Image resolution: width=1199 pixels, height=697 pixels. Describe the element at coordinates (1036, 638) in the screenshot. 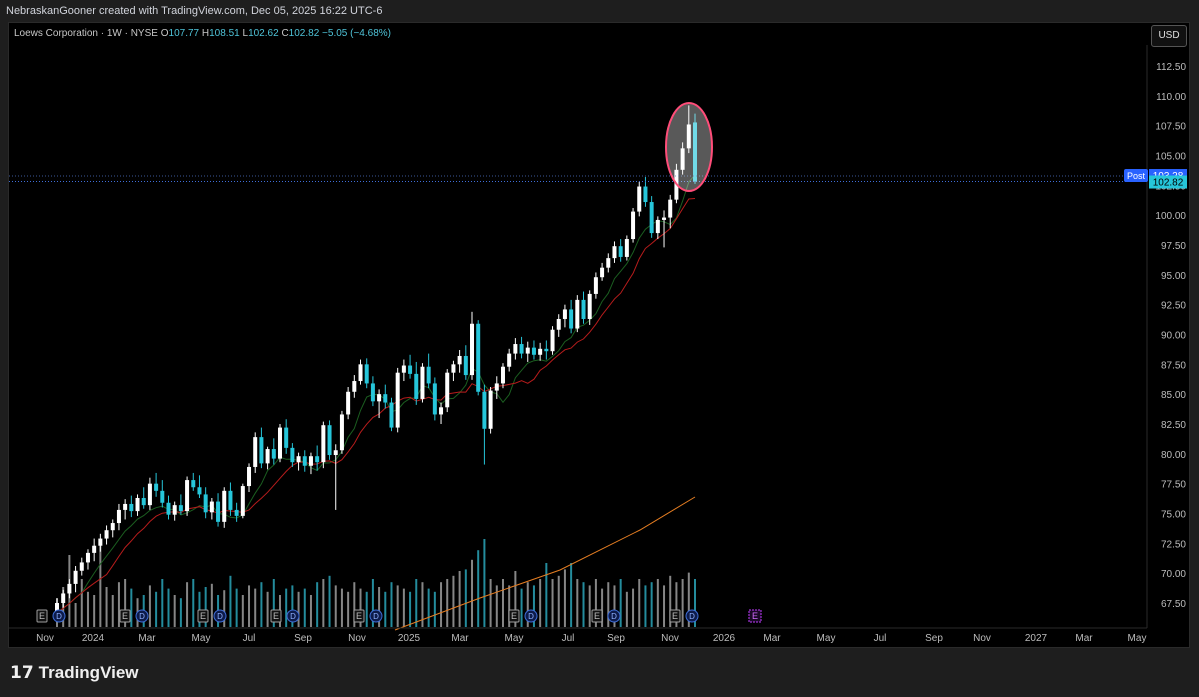

I see `time-tick-label: 2027` at that location.